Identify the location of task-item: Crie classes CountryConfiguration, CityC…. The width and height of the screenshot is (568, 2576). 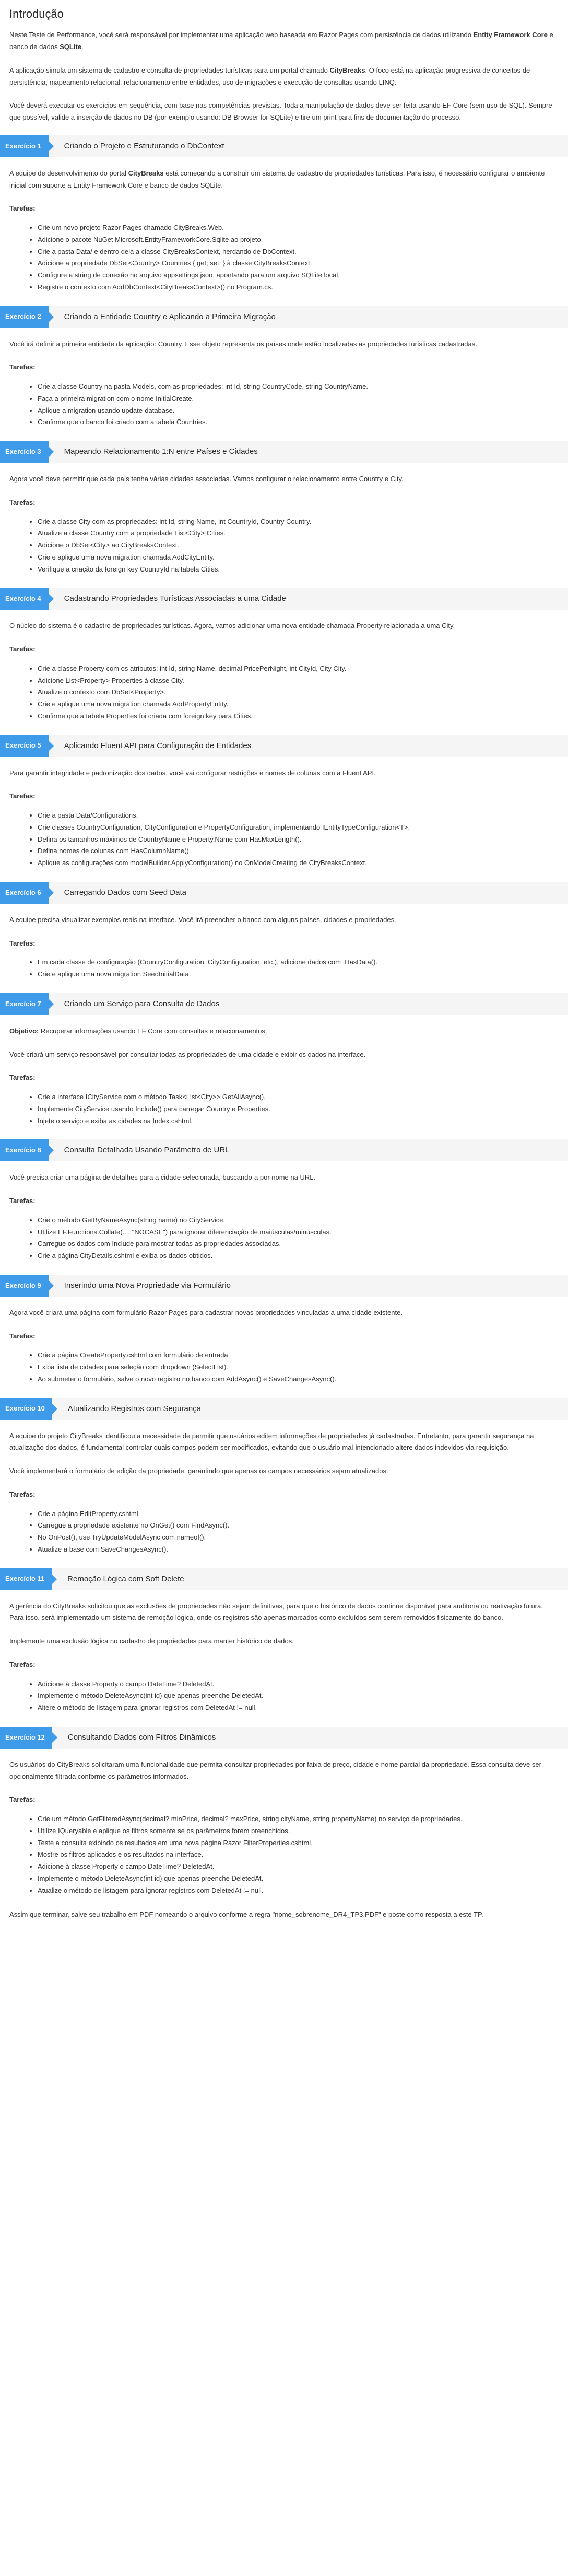
(298, 828).